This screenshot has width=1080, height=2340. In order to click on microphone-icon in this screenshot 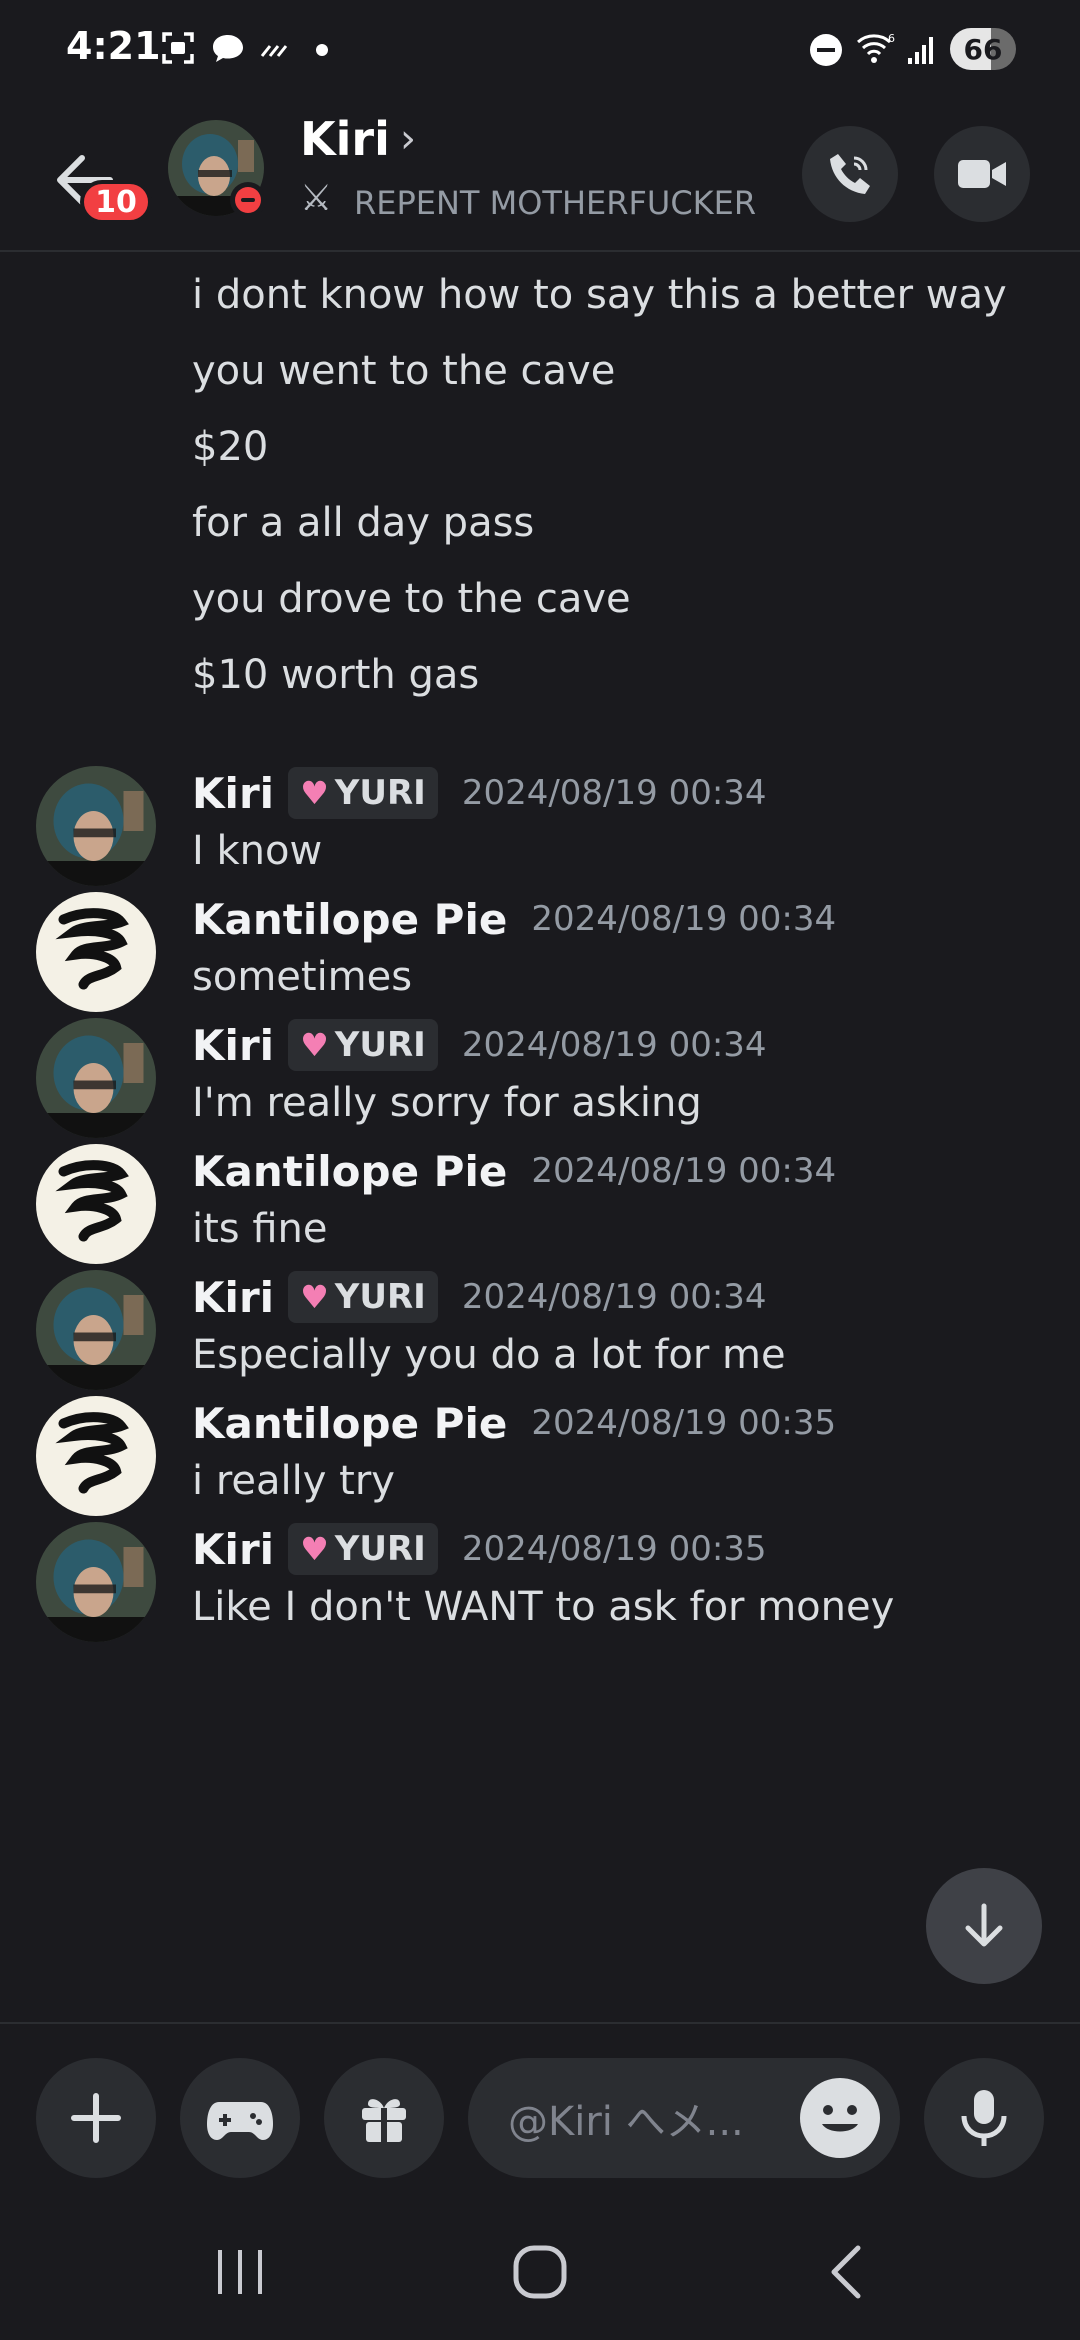, I will do `click(984, 2118)`.